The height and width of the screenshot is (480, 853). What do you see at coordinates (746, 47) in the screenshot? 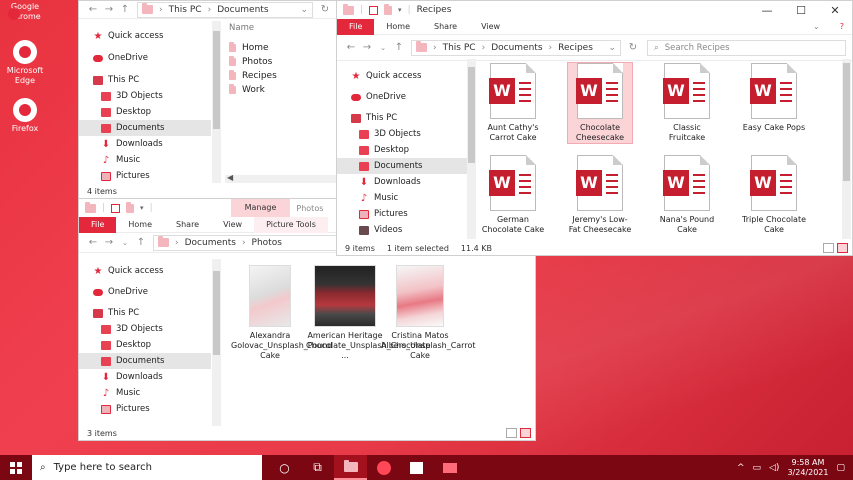
I see `search-input: ⌕ Search Recipes` at bounding box center [746, 47].